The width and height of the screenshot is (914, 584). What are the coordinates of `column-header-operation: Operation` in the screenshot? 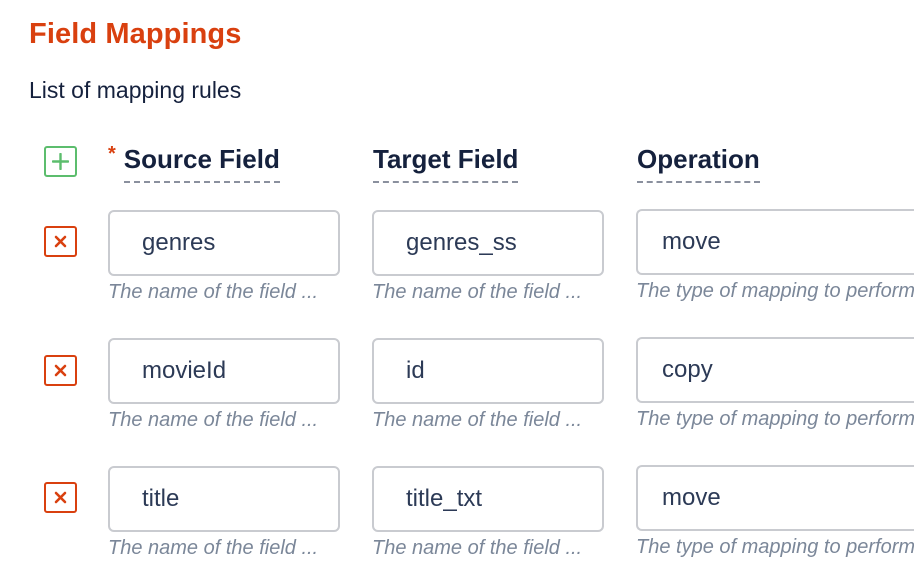 It's located at (698, 162).